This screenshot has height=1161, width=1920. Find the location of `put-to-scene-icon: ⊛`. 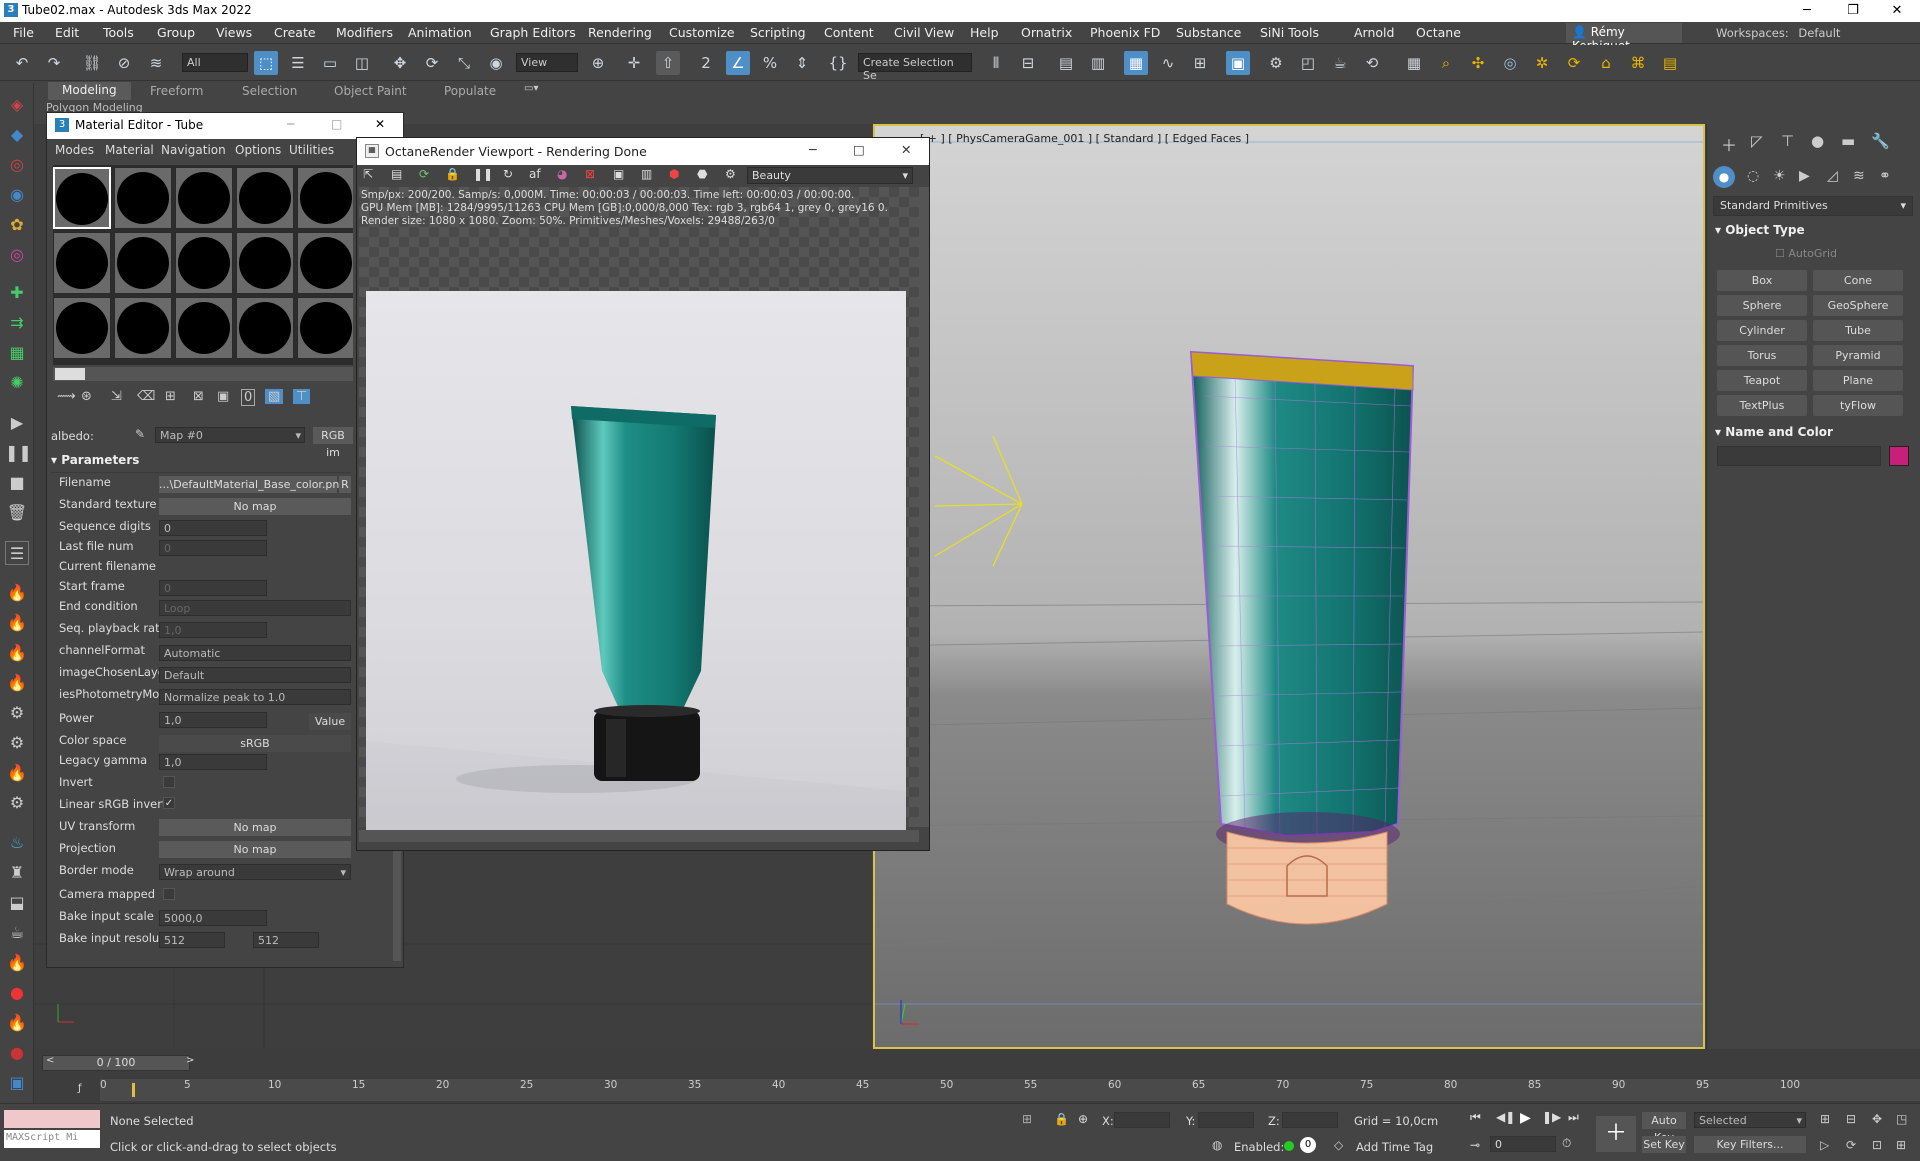

put-to-scene-icon: ⊛ is located at coordinates (86, 396).